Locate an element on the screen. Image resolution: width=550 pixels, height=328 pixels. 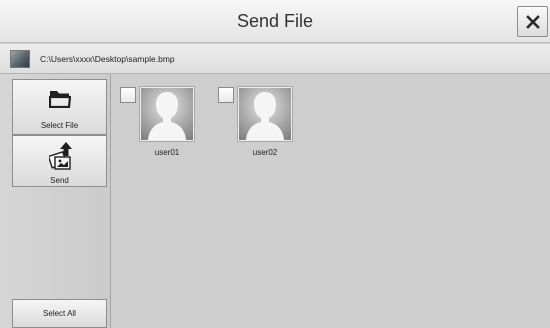
close-icon is located at coordinates (532, 21).